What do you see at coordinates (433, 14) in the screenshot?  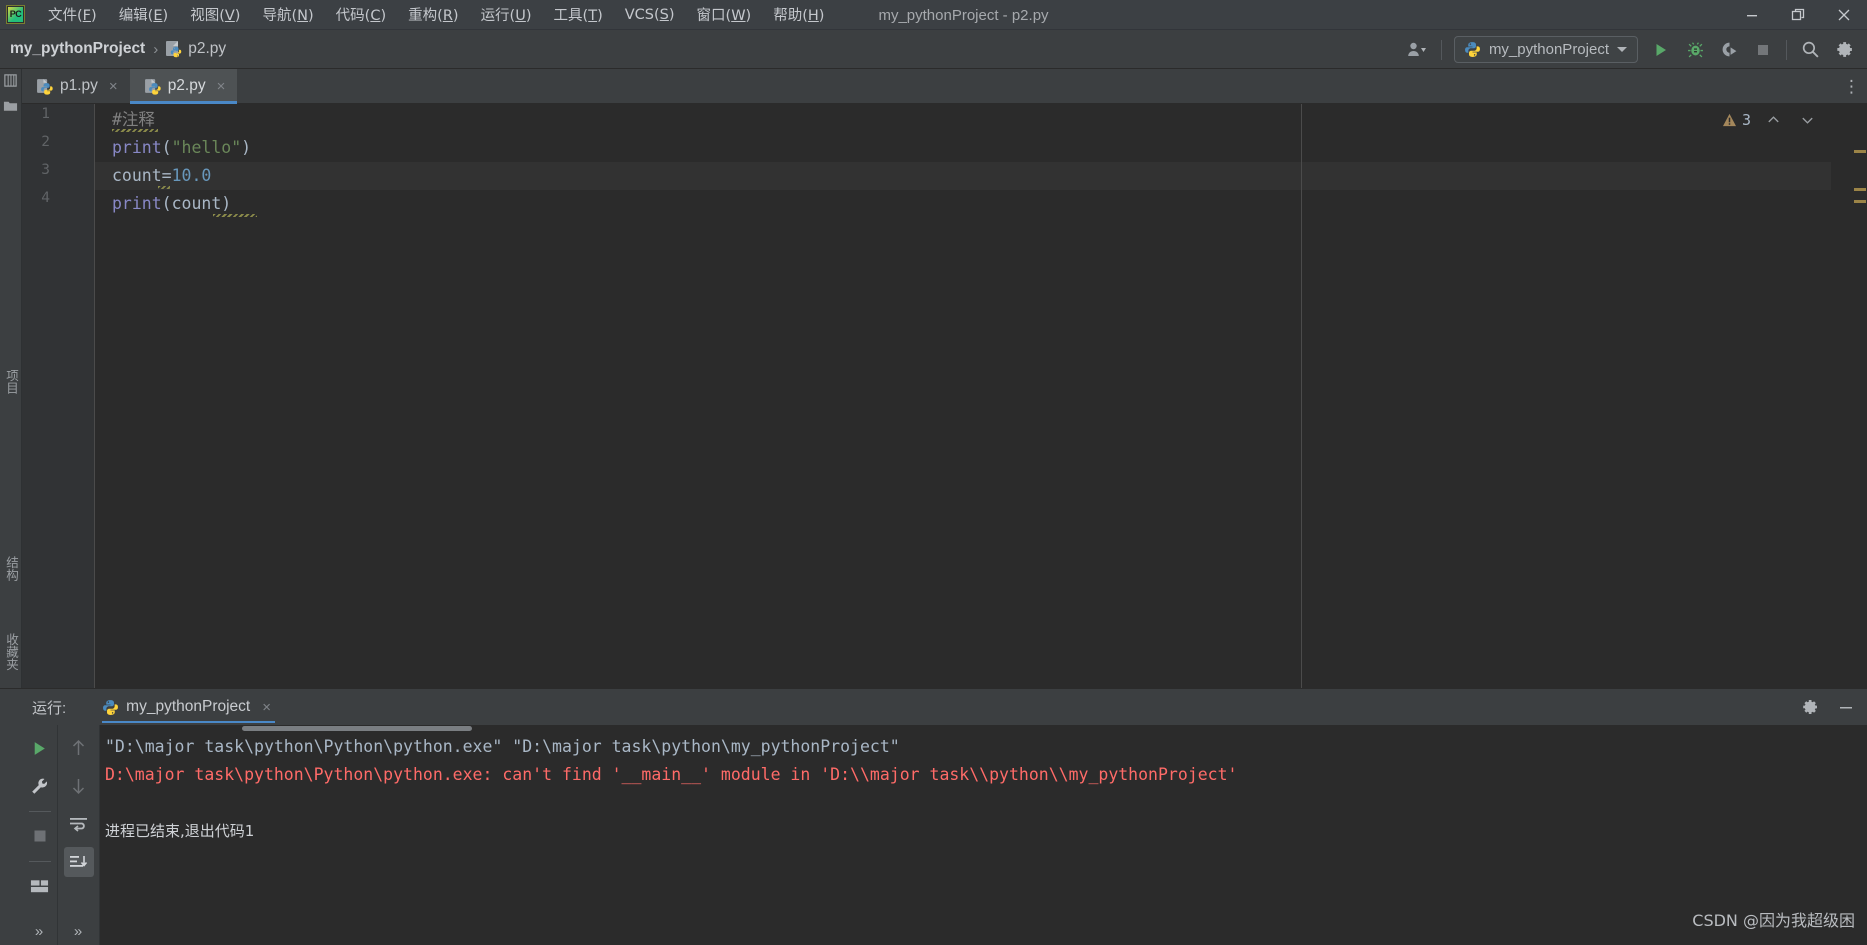 I see `menu-item-6: 重构(R)` at bounding box center [433, 14].